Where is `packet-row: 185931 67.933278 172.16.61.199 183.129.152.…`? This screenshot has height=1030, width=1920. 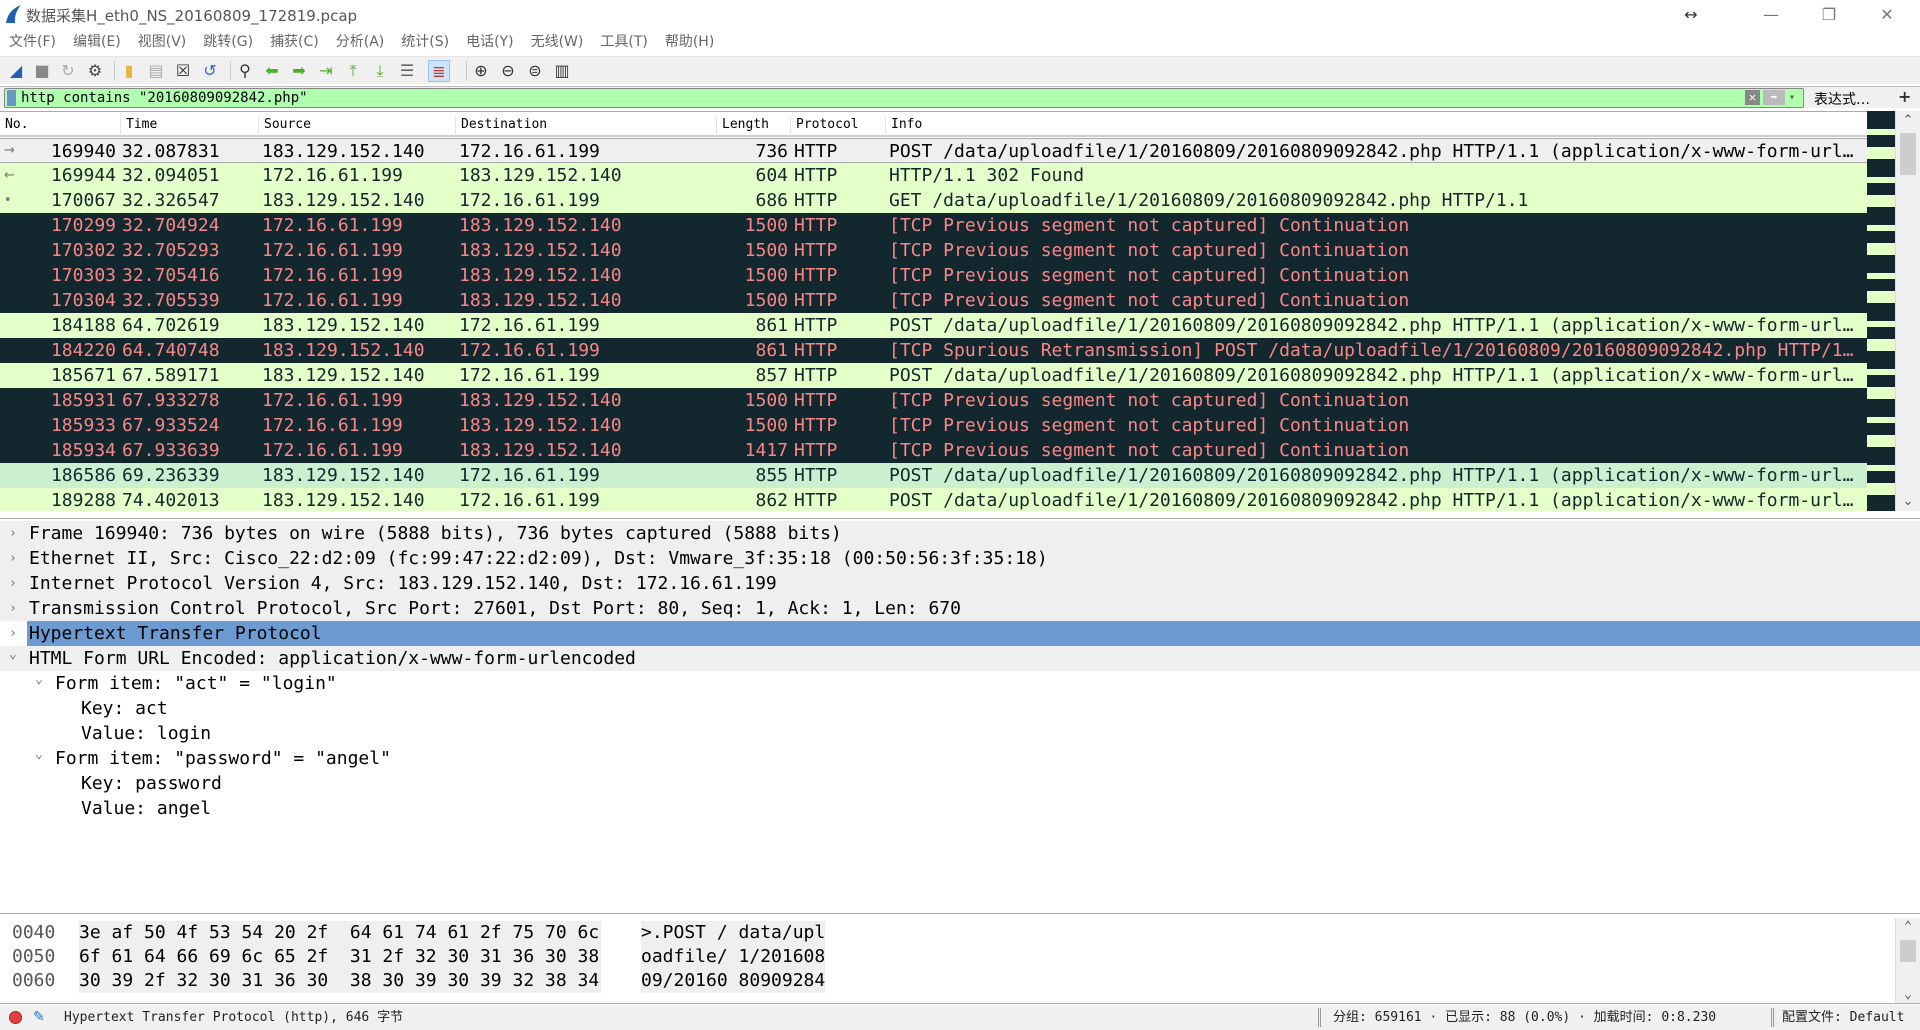
packet-row: 185931 67.933278 172.16.61.199 183.129.152.… is located at coordinates (933, 400).